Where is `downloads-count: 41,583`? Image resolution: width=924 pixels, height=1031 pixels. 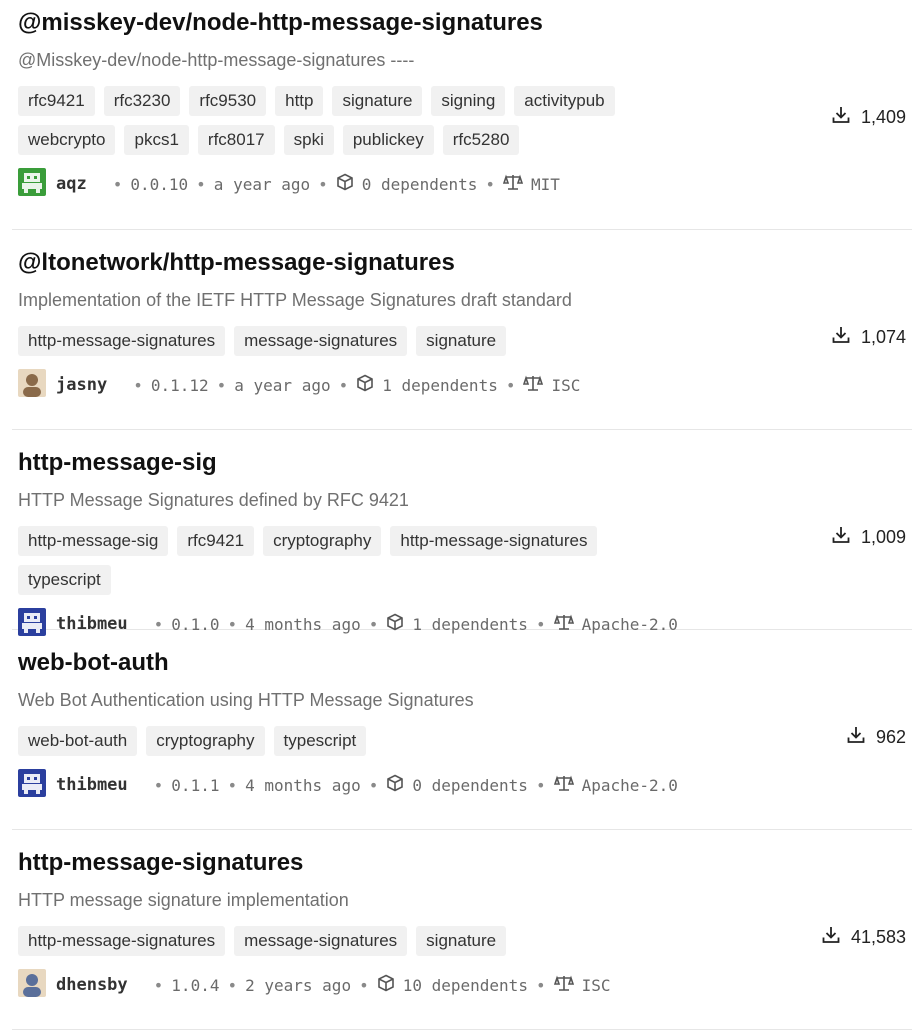
downloads-count: 41,583 is located at coordinates (878, 937).